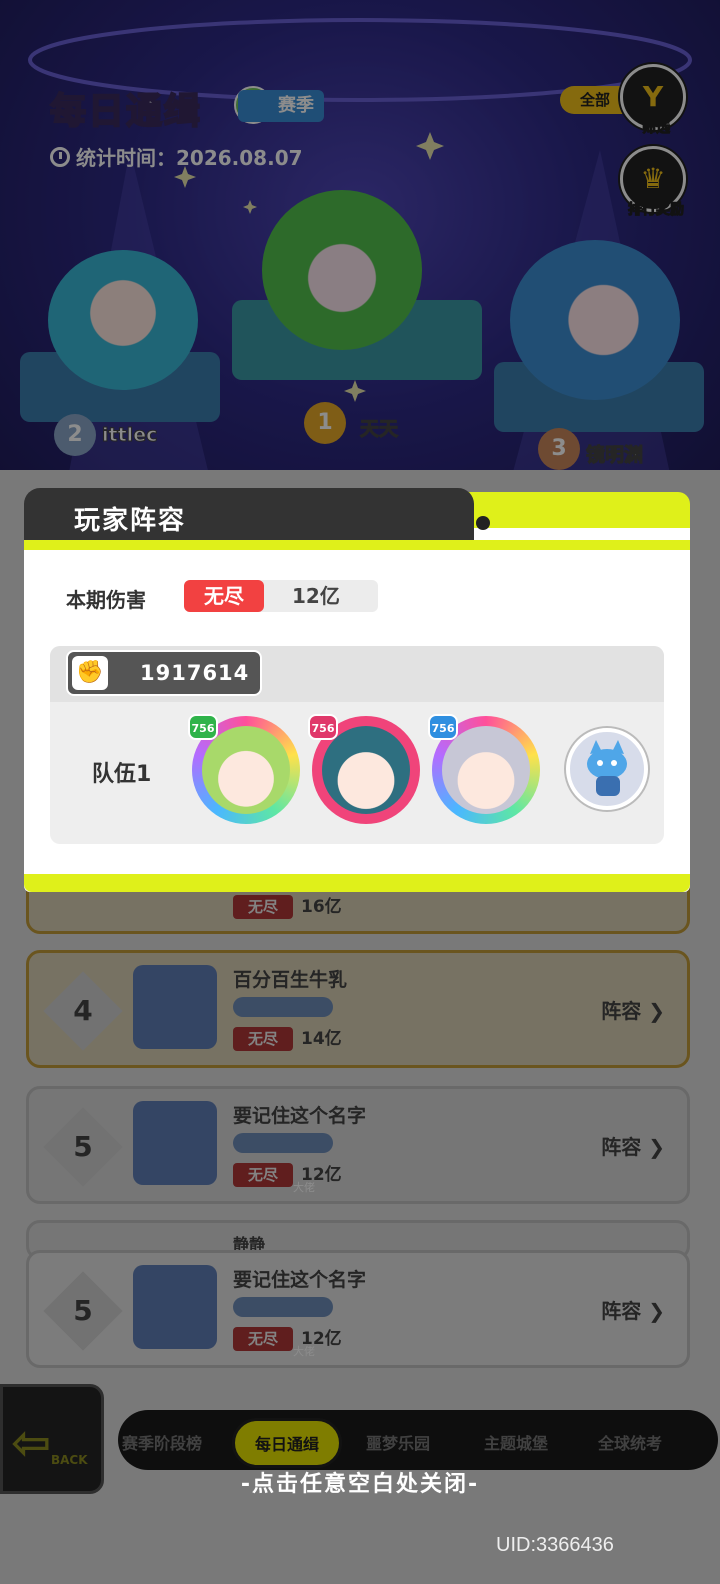 This screenshot has width=720, height=1584. I want to click on pet-avatar, so click(607, 769).